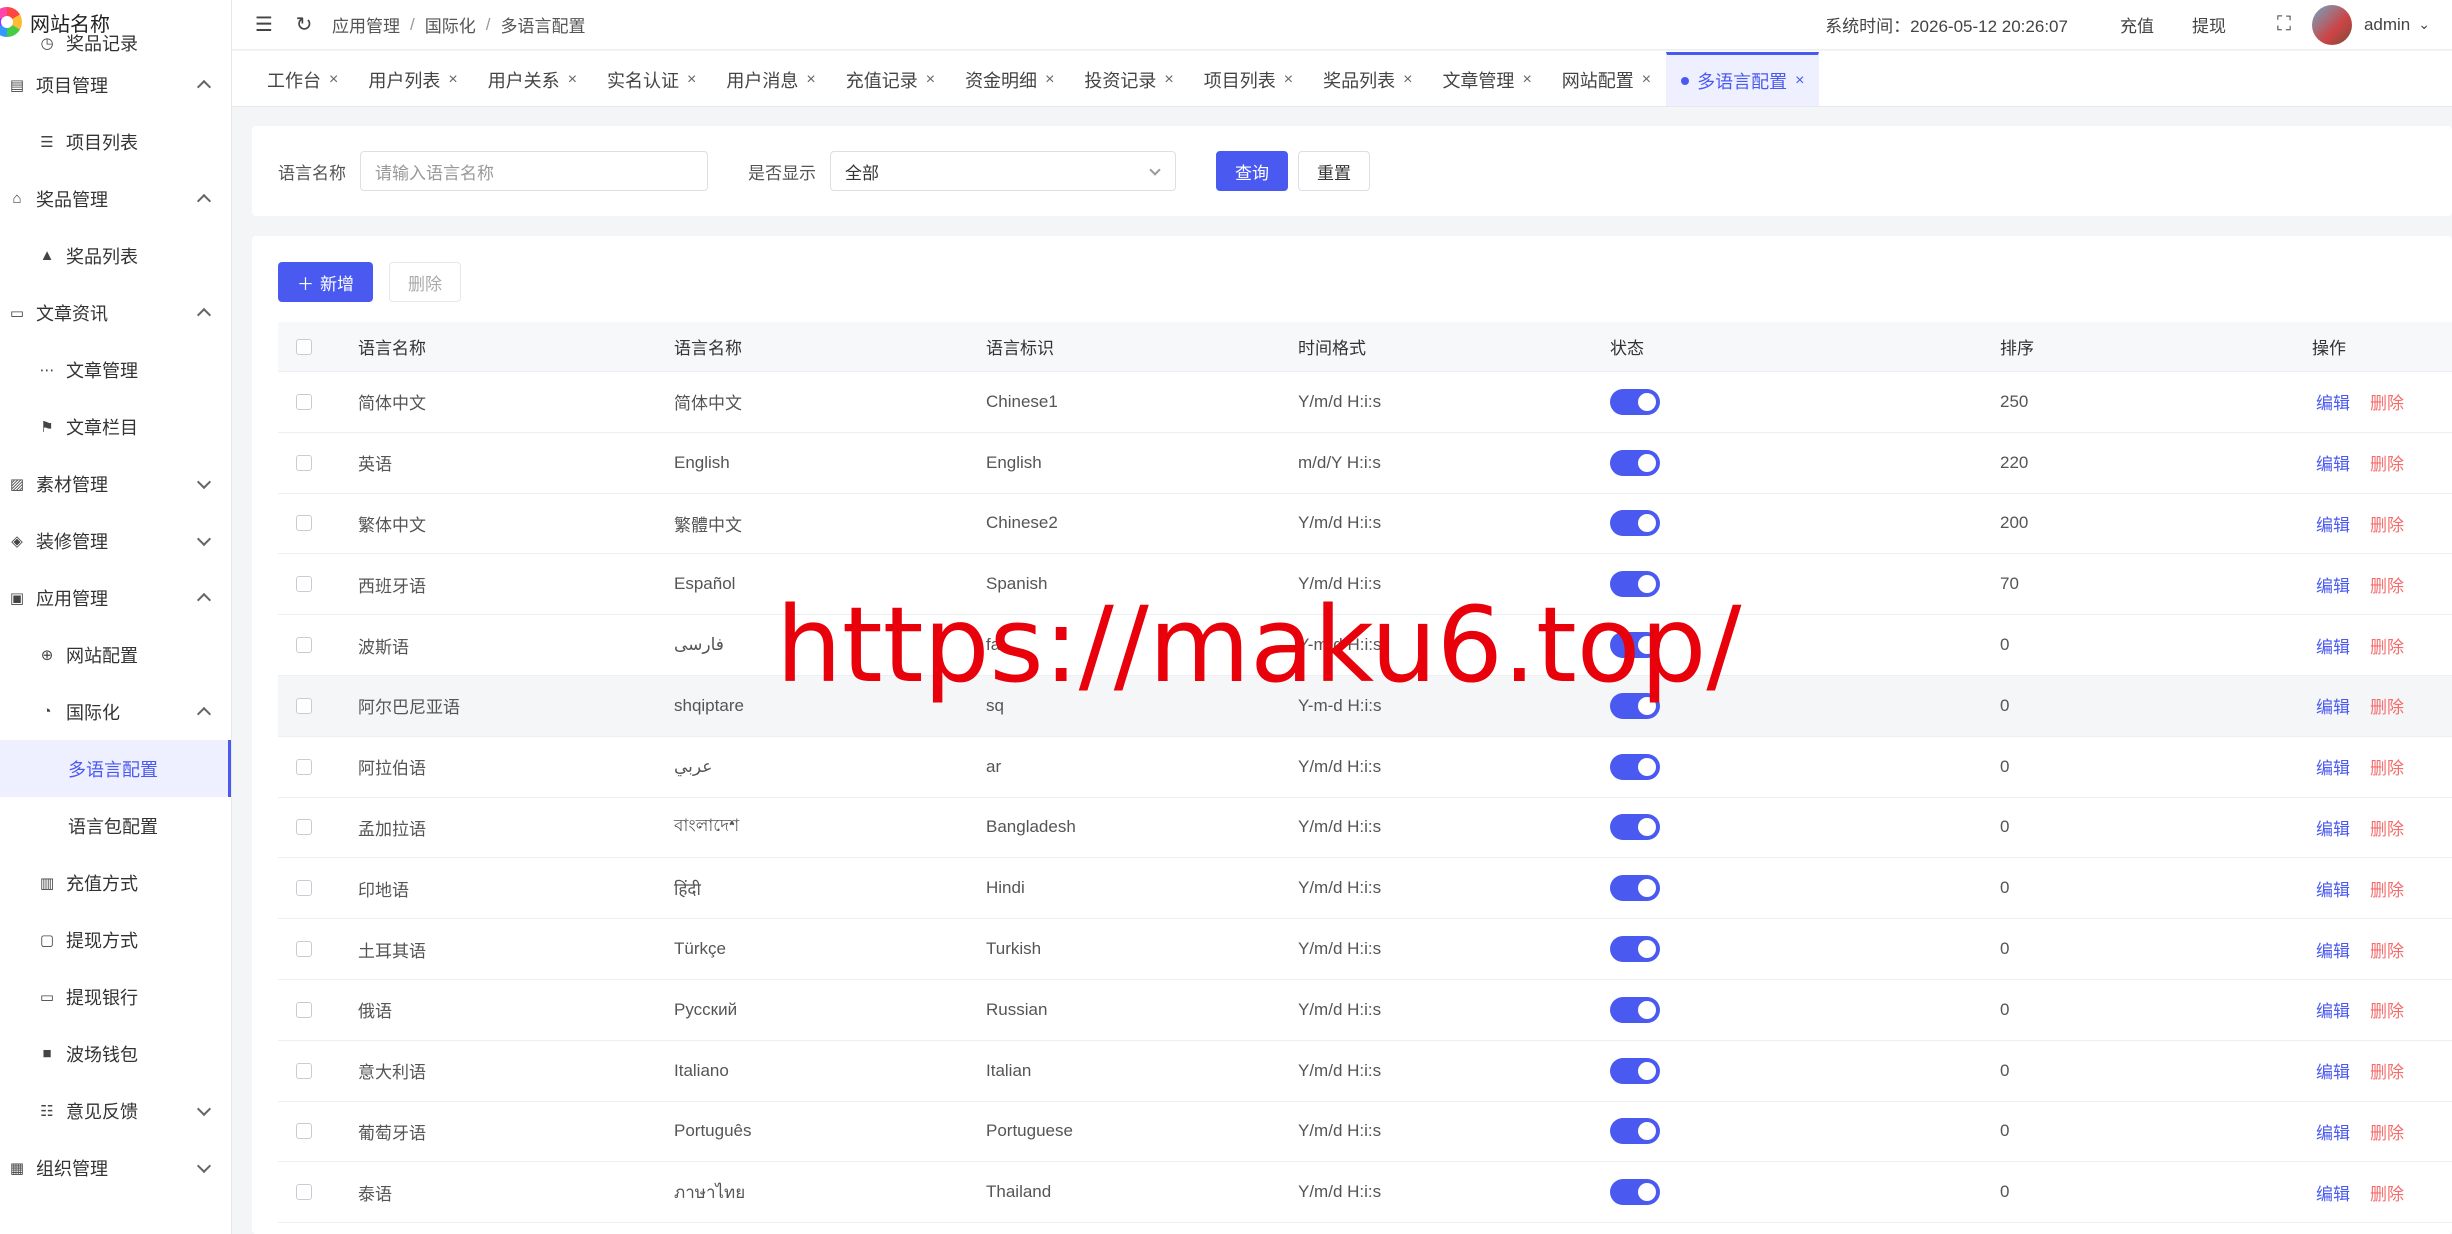 The height and width of the screenshot is (1234, 2452). I want to click on tab-item: 用户消息 ×, so click(770, 79).